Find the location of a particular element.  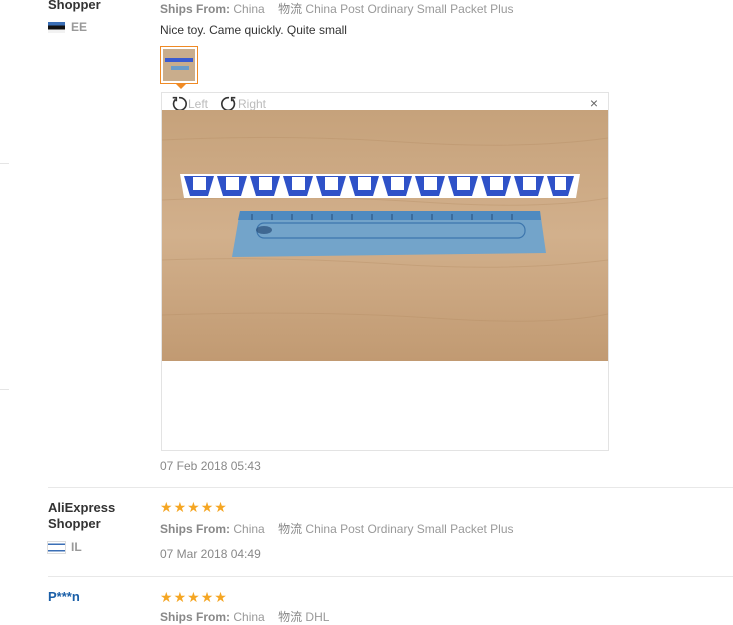

logistics-value: DHL is located at coordinates (317, 617).